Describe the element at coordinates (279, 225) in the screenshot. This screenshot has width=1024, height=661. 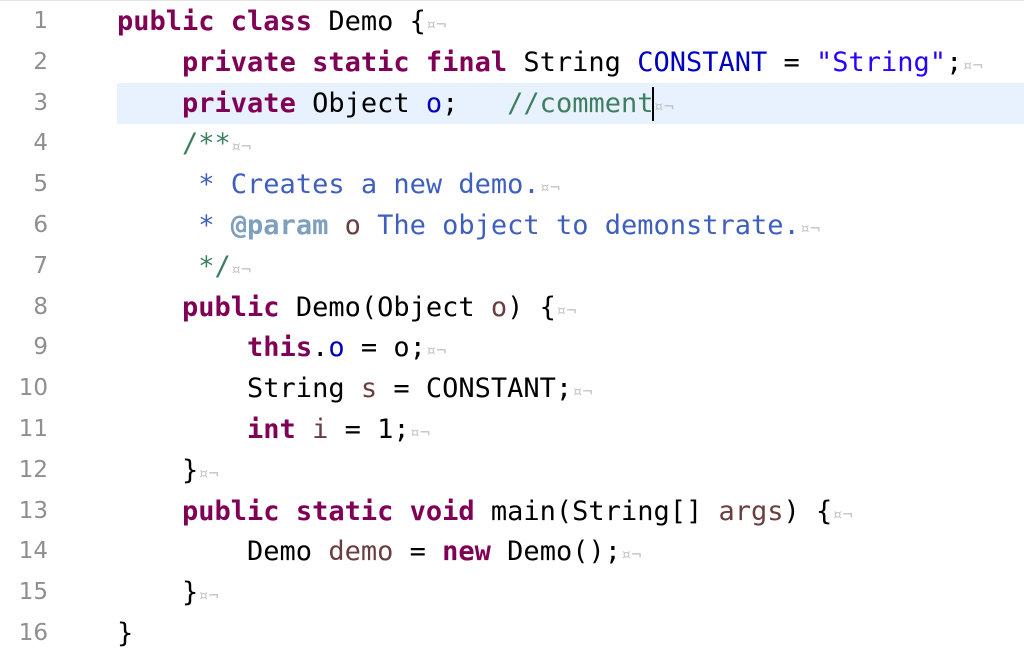
I see `javadoc-tag: @param` at that location.